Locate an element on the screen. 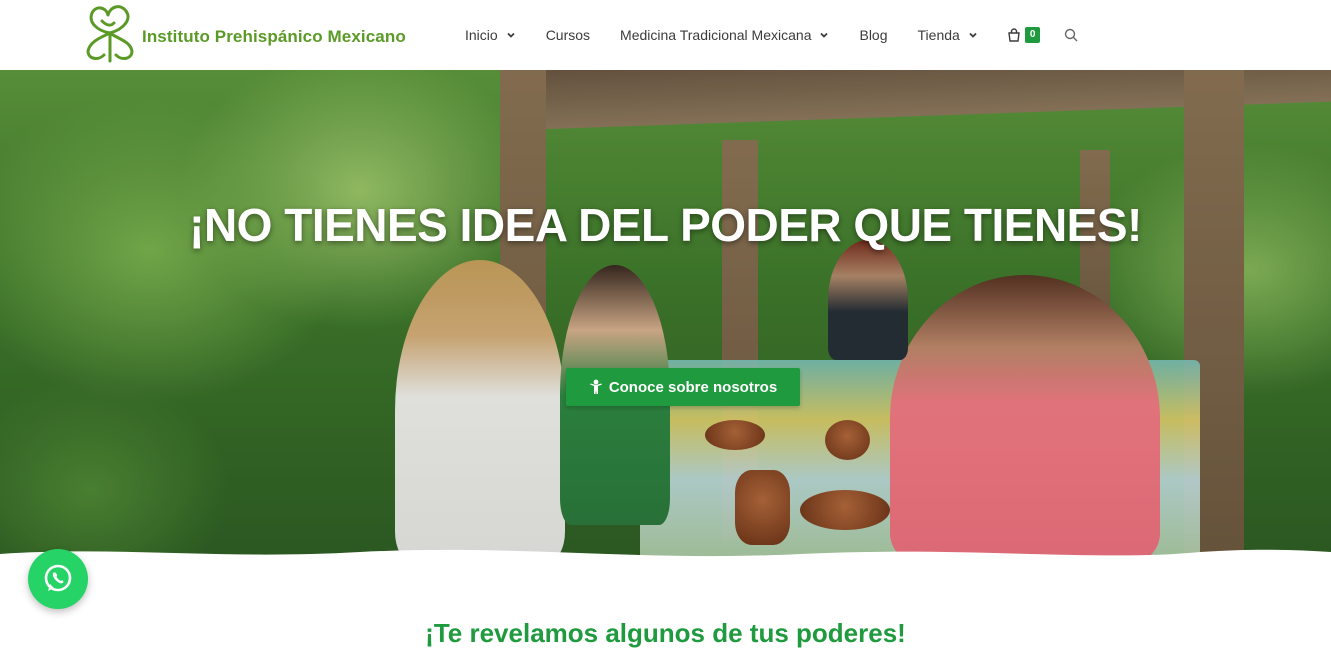  nav-item-inicio: Inicio is located at coordinates (490, 35).